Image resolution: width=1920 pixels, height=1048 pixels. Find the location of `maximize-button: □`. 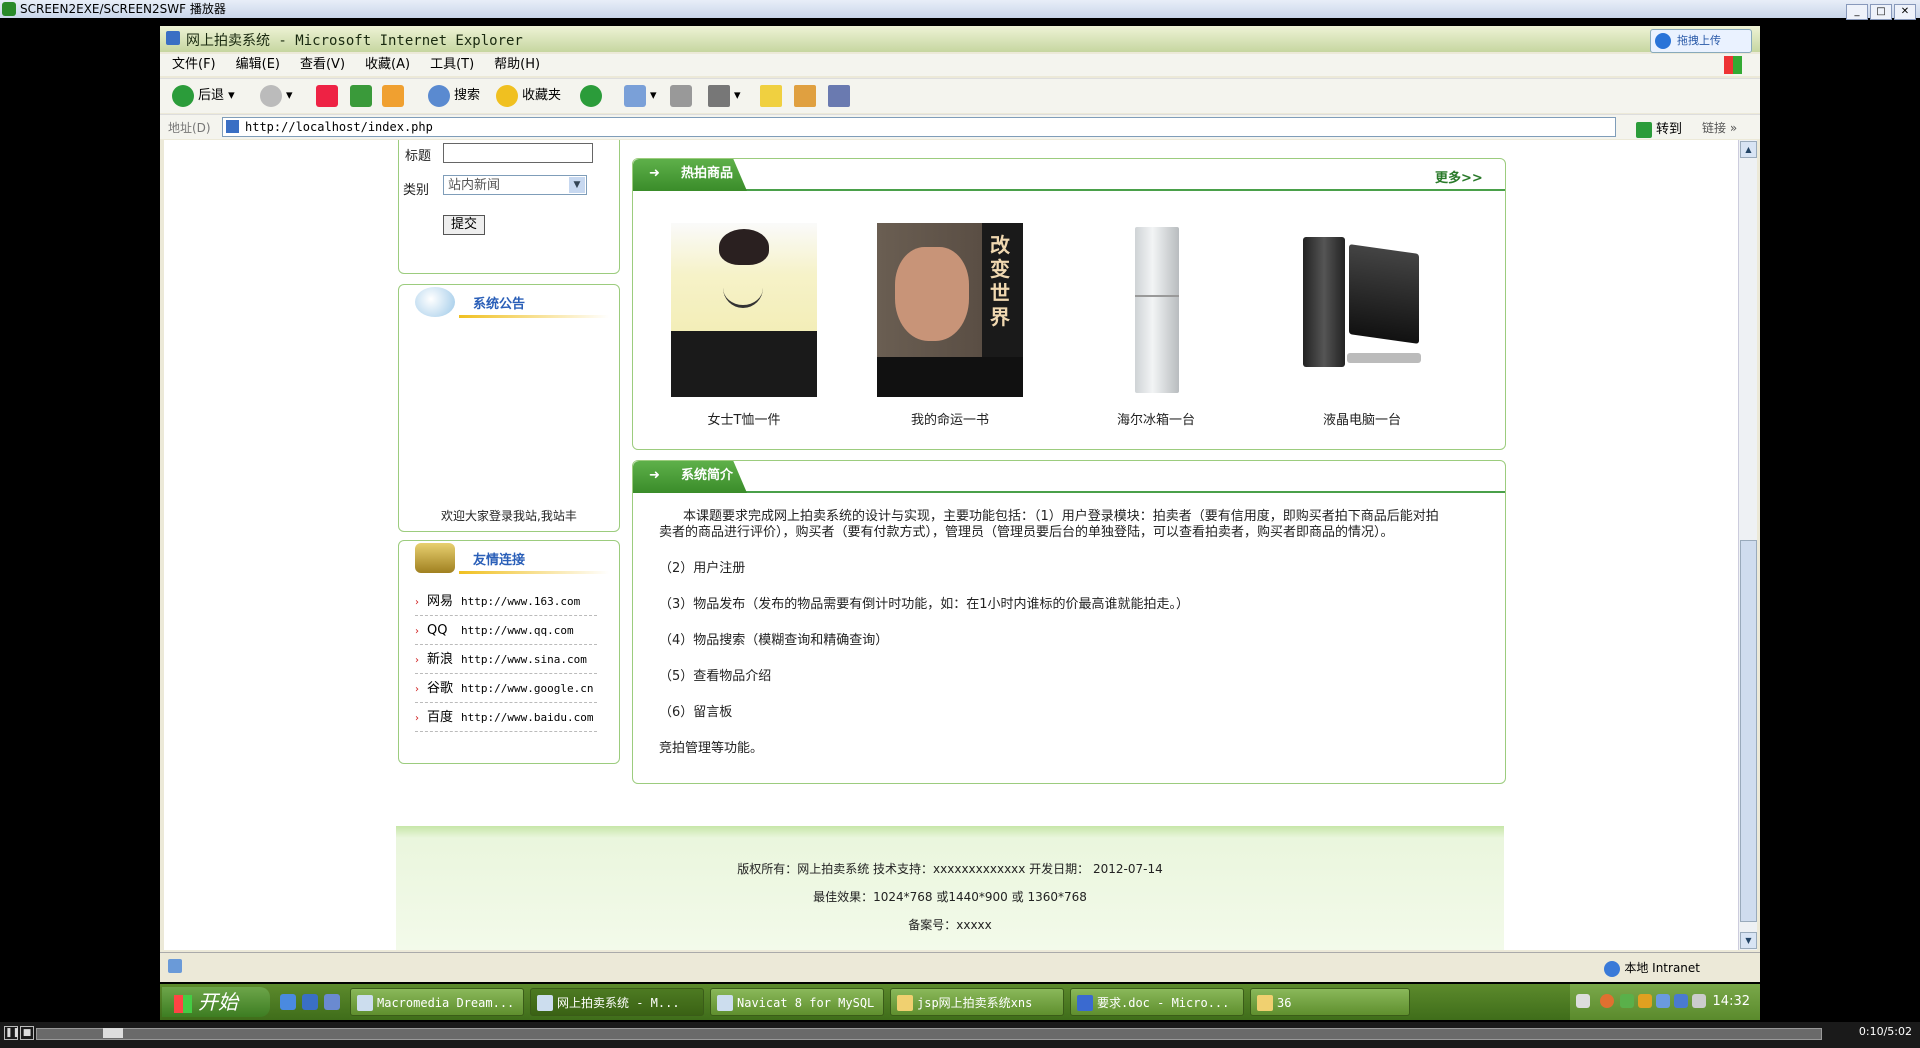

maximize-button: □ is located at coordinates (1881, 12).